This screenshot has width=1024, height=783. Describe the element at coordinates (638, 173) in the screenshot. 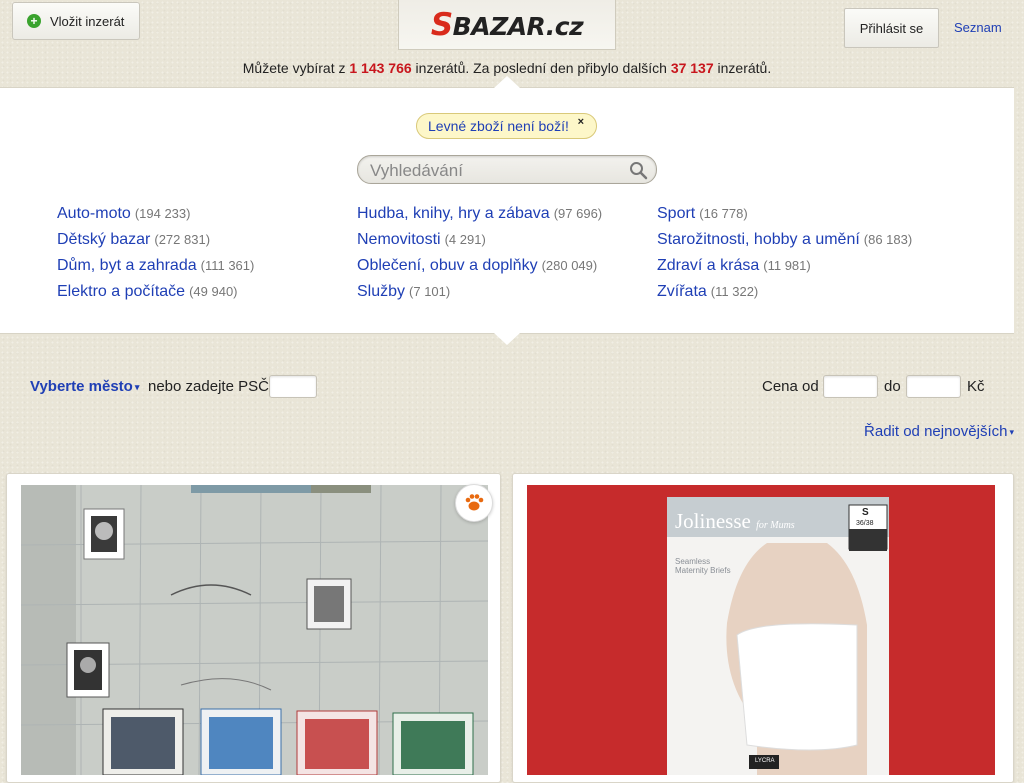

I see `search-icon` at that location.